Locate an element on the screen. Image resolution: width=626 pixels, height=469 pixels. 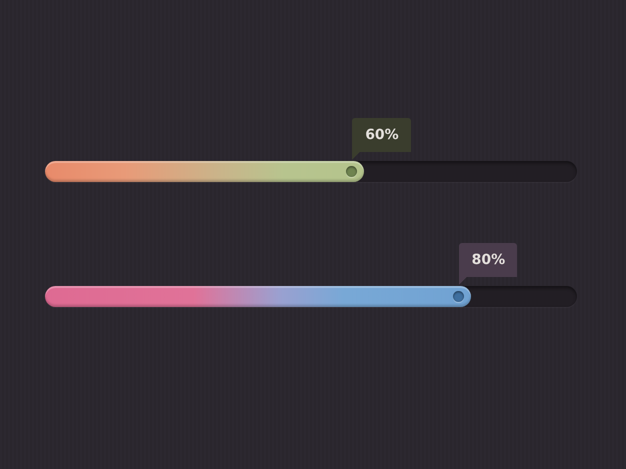
value-tooltip: 60% is located at coordinates (381, 139).